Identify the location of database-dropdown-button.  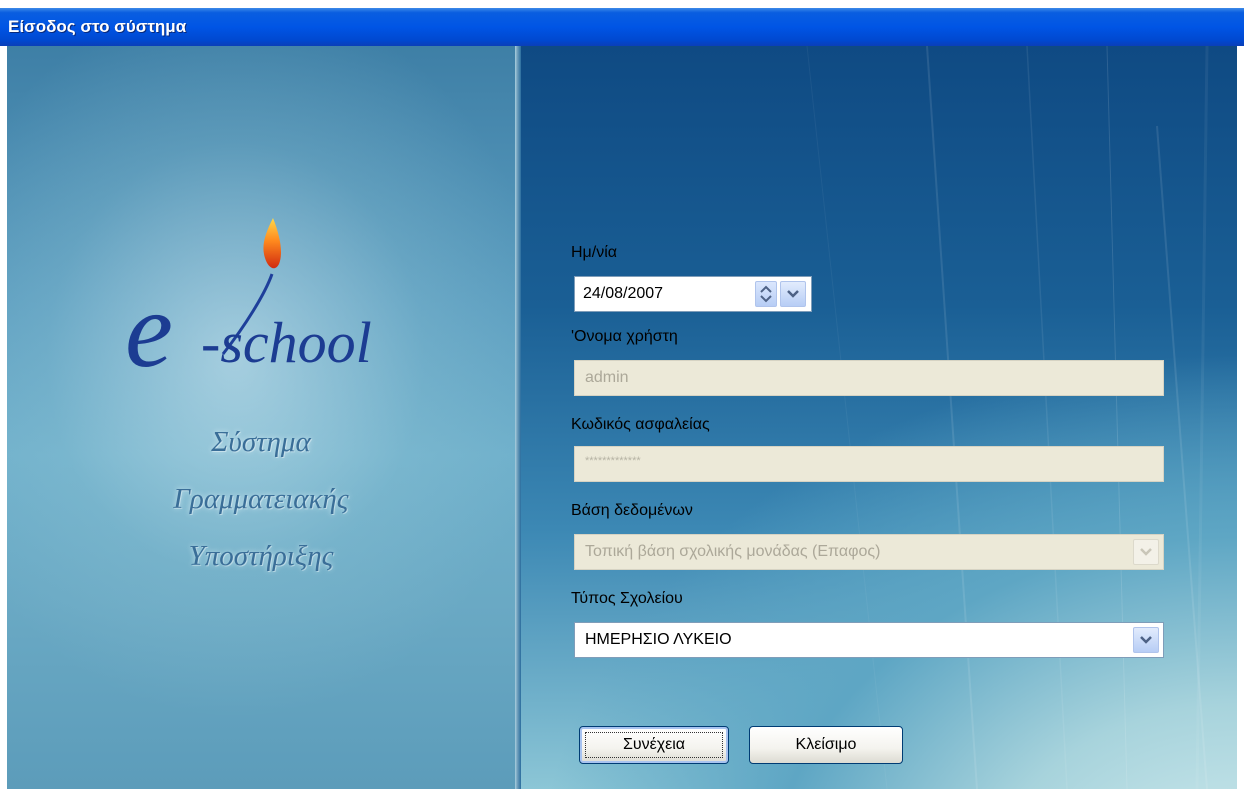
(1146, 552).